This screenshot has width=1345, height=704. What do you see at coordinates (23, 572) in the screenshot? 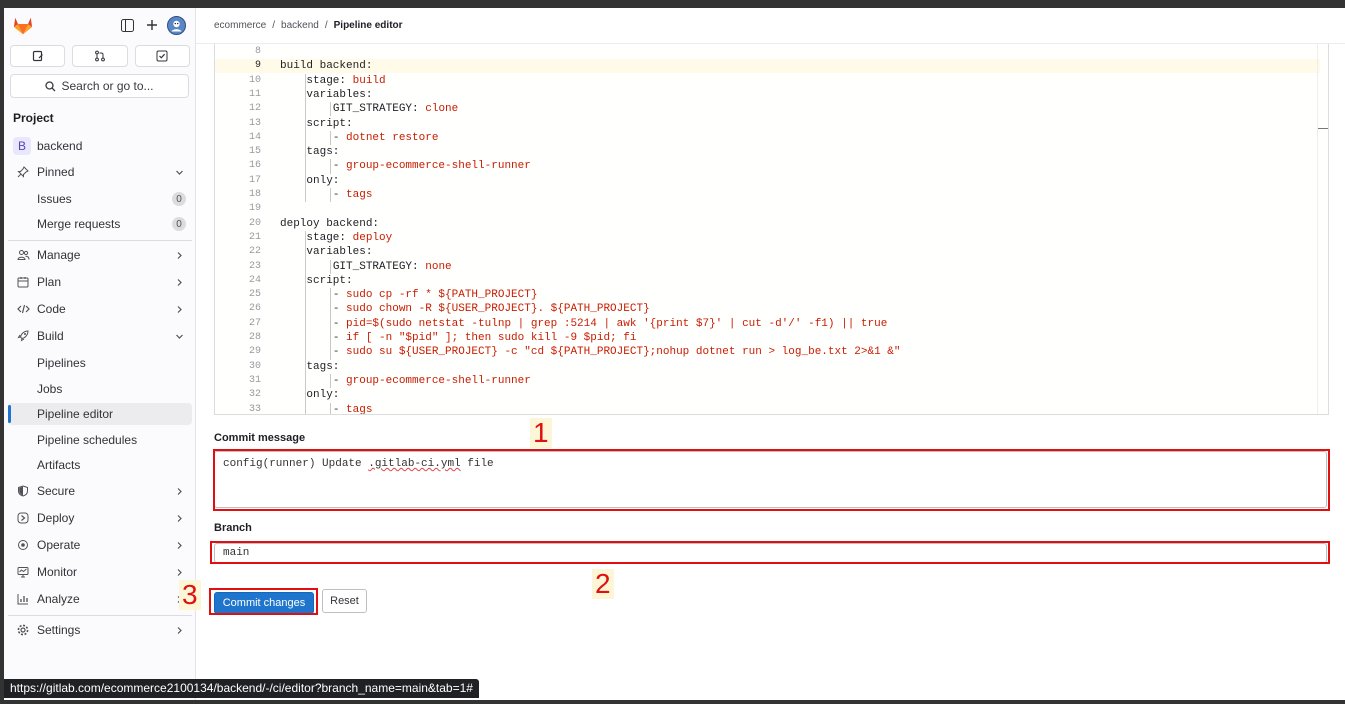
I see `monitor-icon` at bounding box center [23, 572].